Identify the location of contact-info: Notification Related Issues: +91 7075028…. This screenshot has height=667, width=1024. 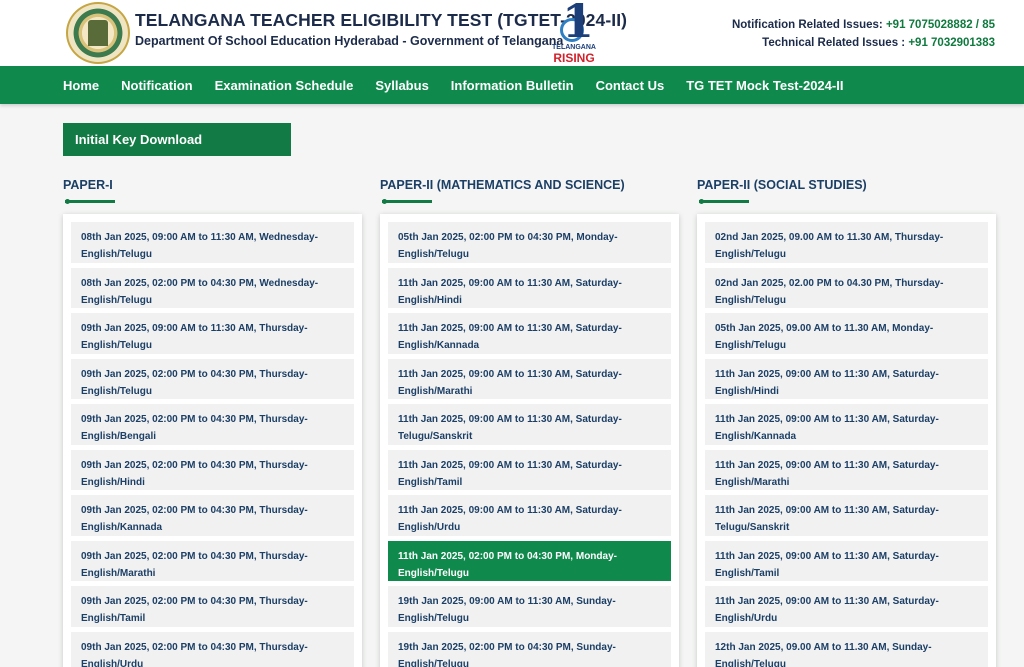
(863, 34).